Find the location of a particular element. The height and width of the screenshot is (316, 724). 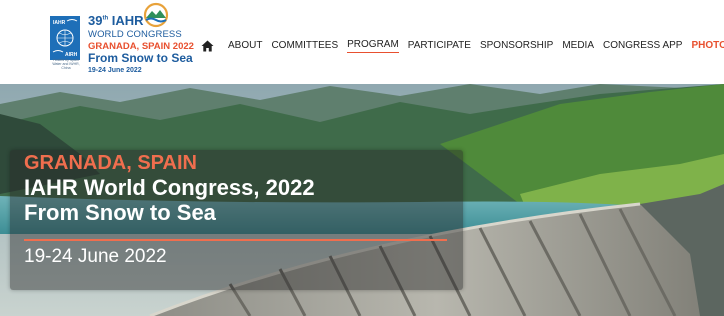

iahr-badge-icon: IAHR AIRH is located at coordinates (65, 38).